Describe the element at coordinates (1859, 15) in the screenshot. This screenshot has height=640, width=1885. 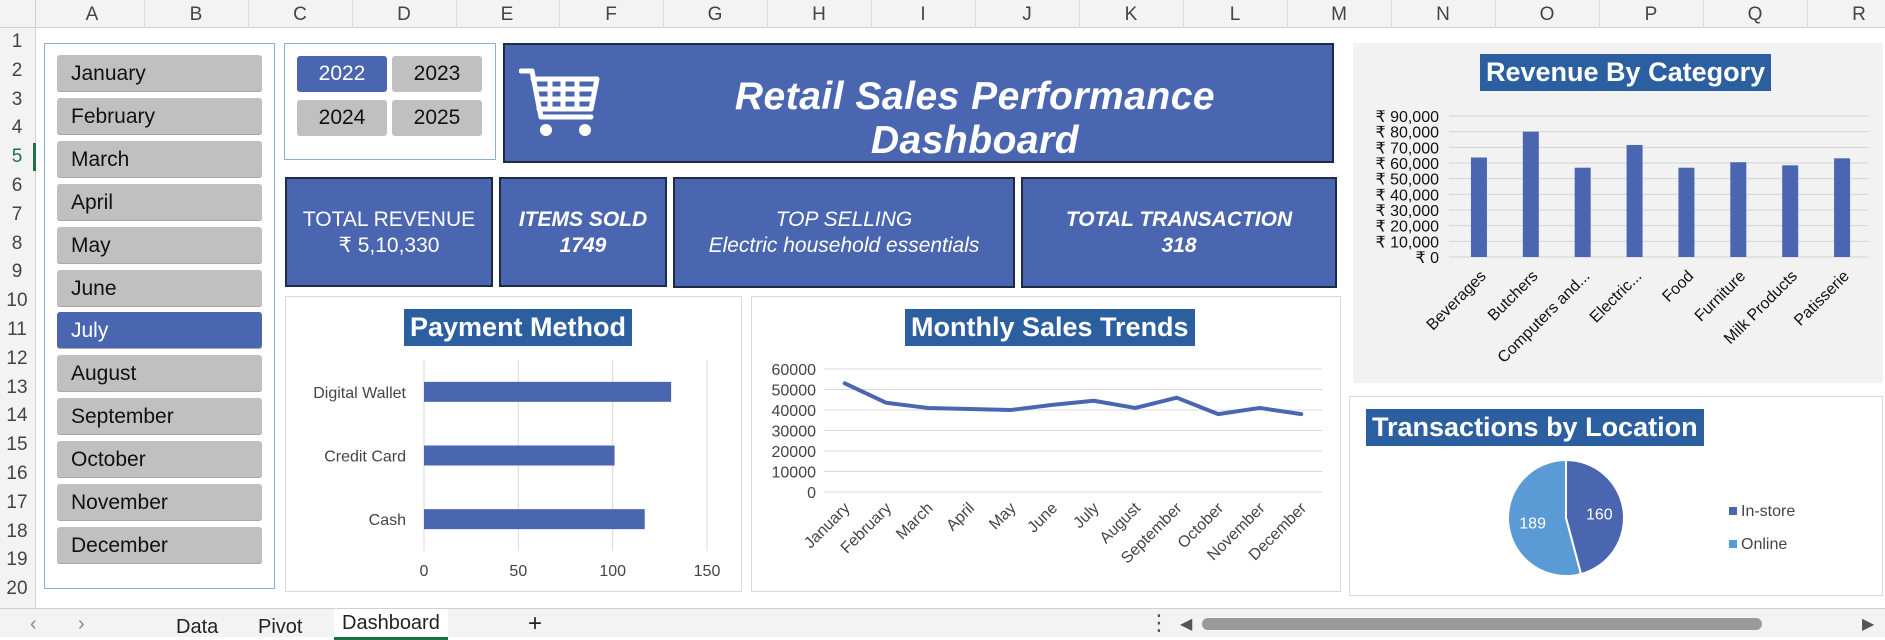
I see `column-header-r: R` at that location.